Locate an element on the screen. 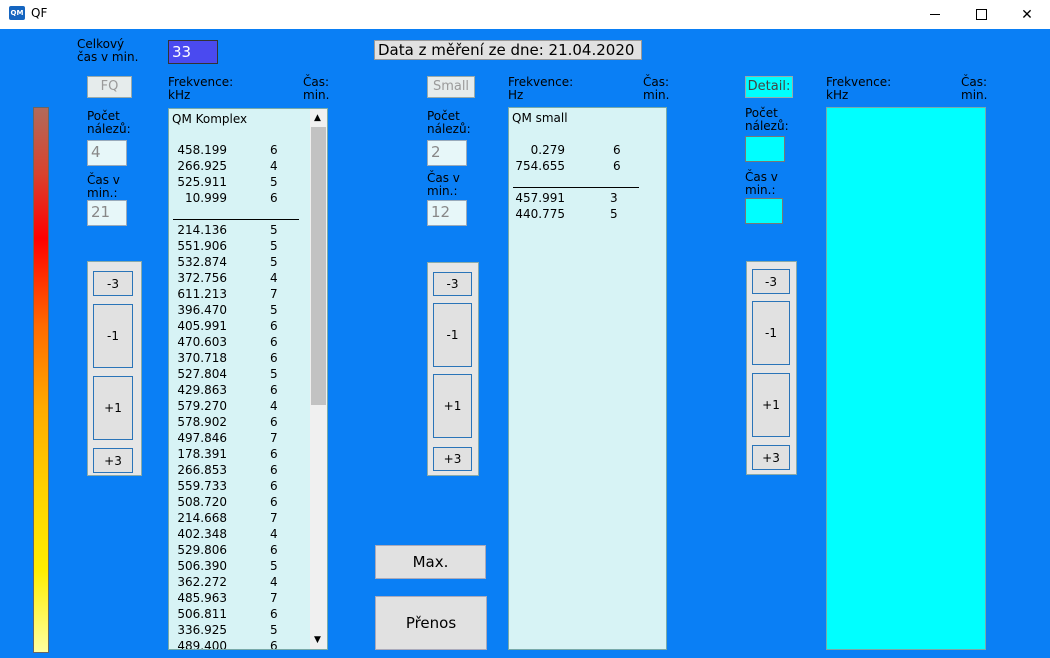 This screenshot has width=1050, height=658. small-time-field: 12 is located at coordinates (447, 213).